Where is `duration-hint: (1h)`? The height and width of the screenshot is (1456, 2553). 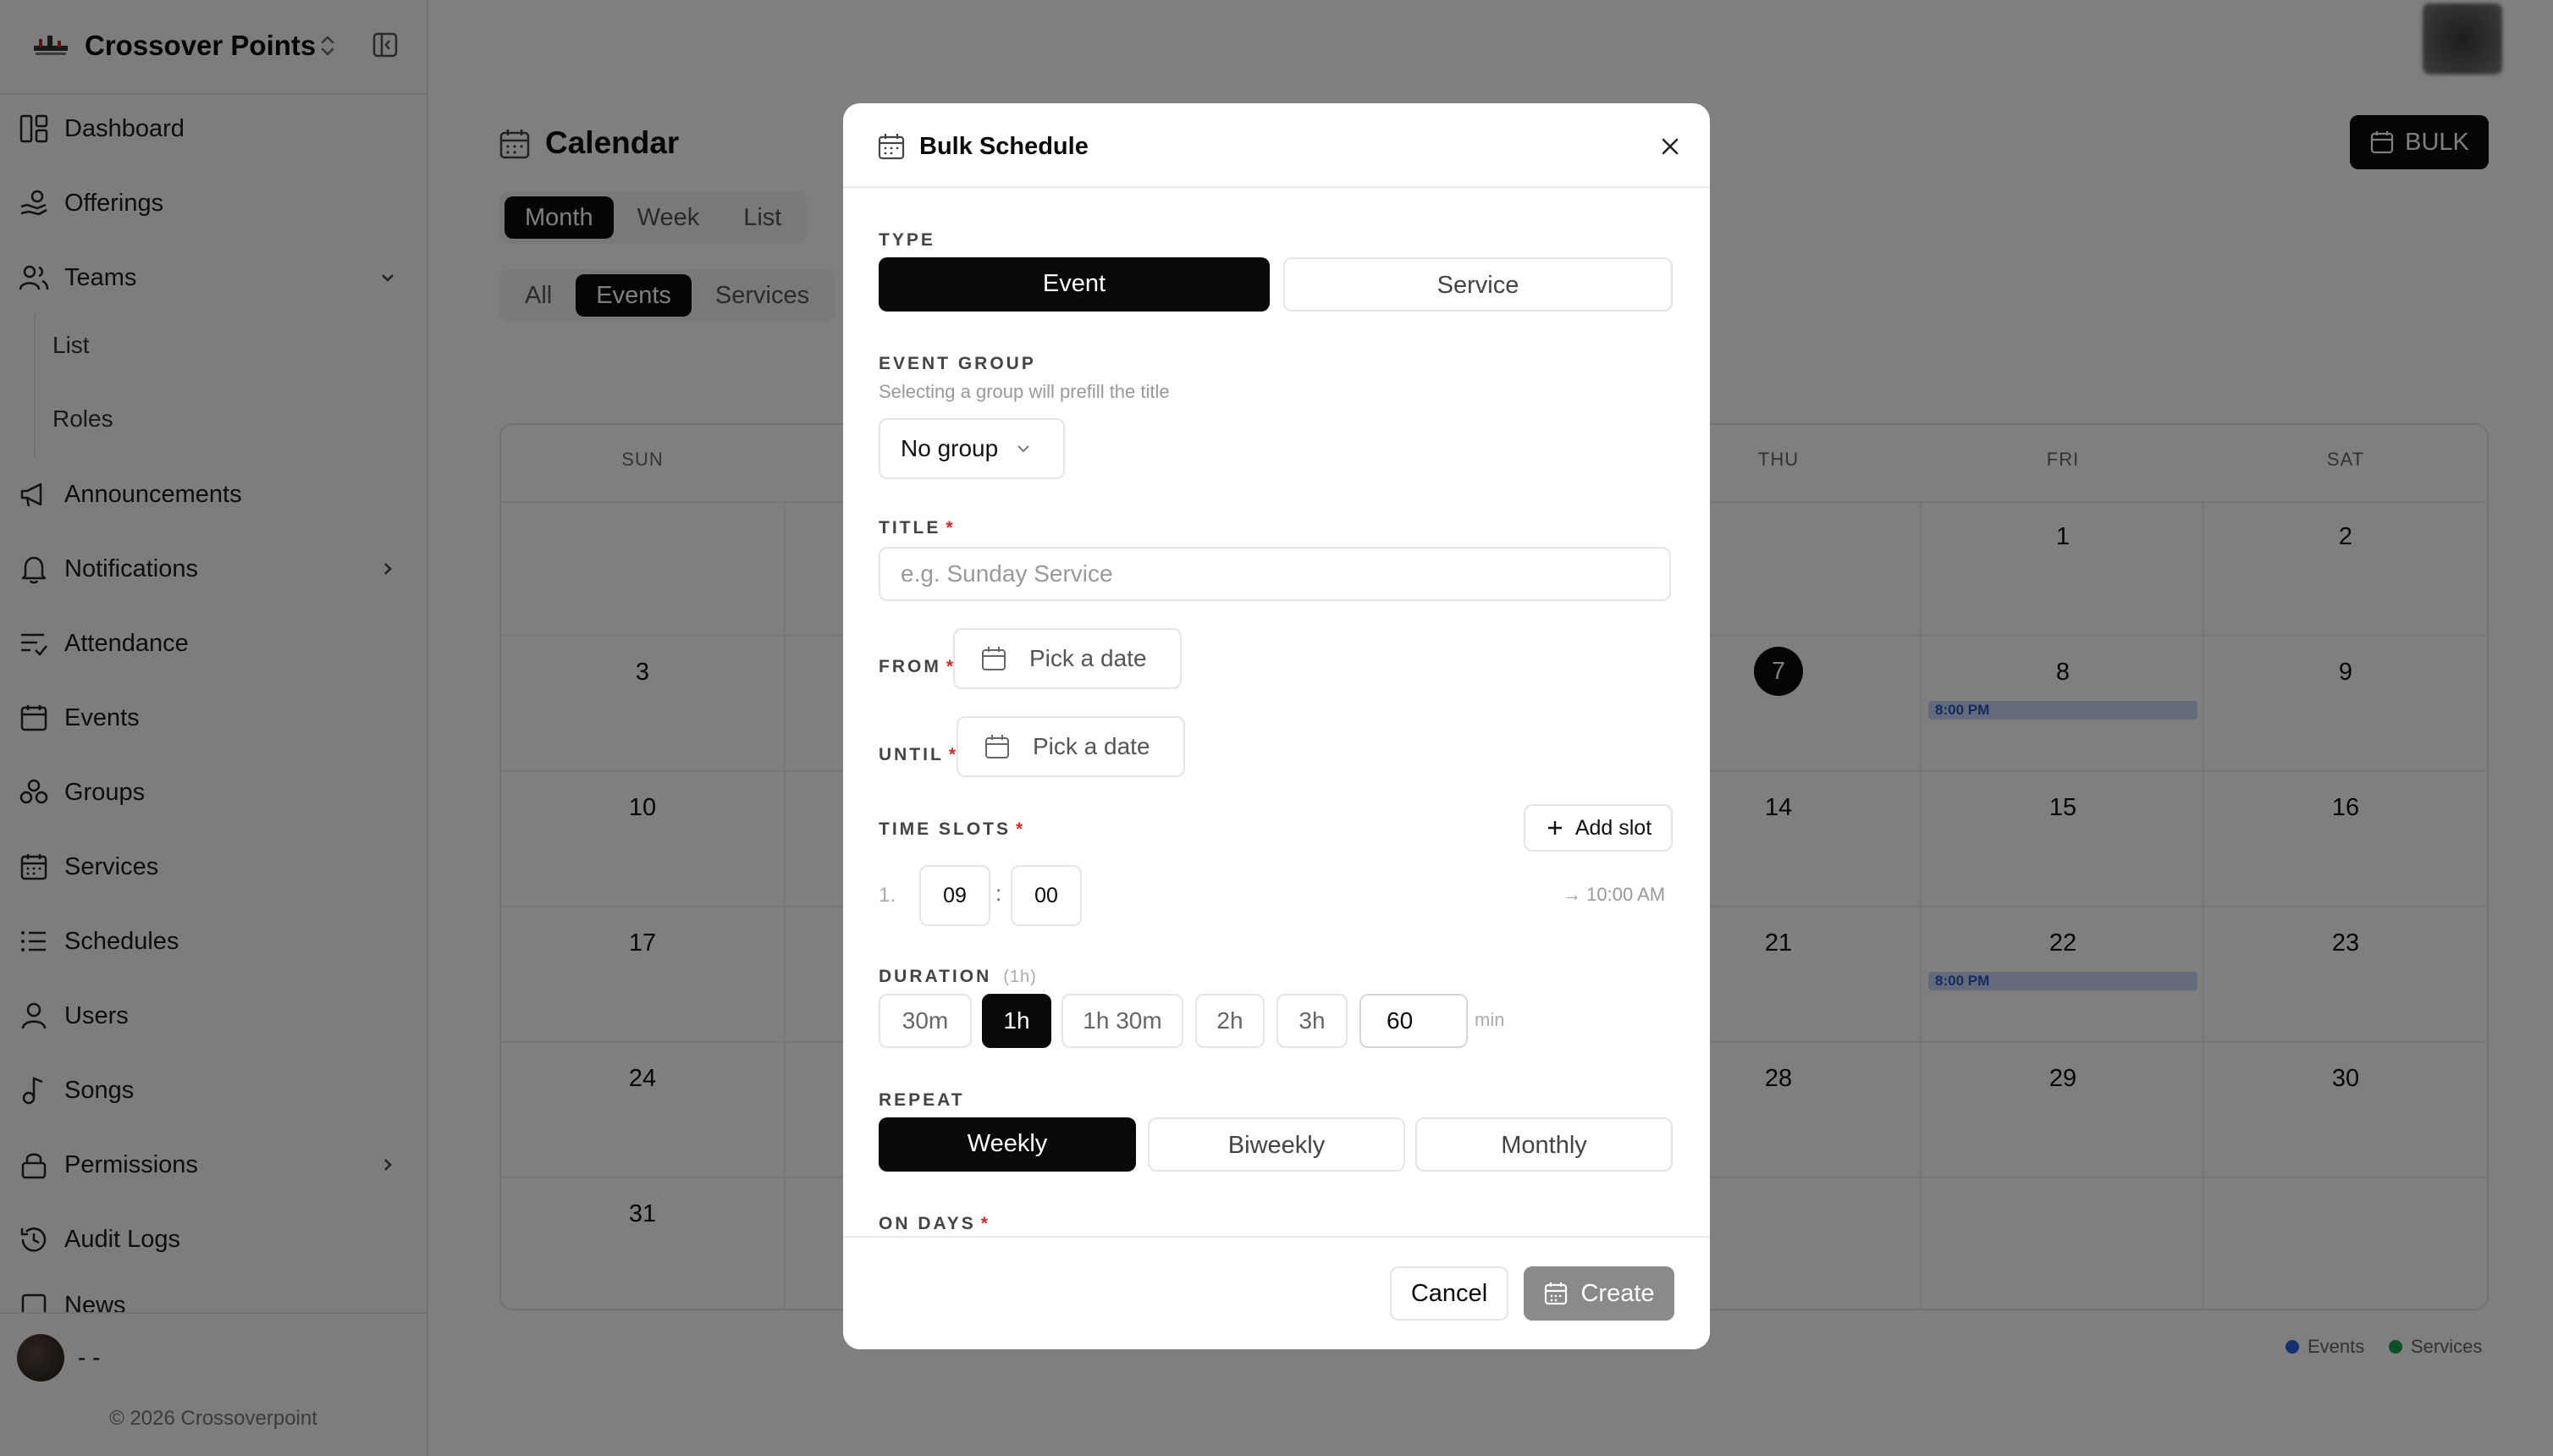
duration-hint: (1h) is located at coordinates (1020, 977).